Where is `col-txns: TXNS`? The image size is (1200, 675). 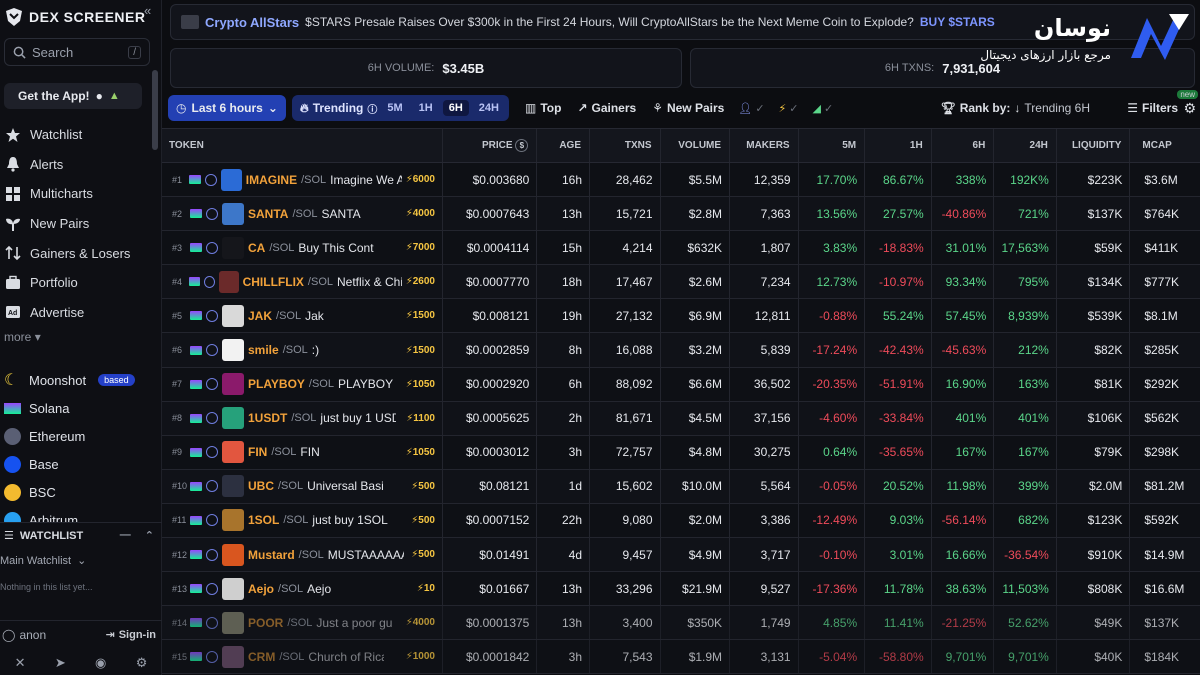
col-txns: TXNS is located at coordinates (625, 145).